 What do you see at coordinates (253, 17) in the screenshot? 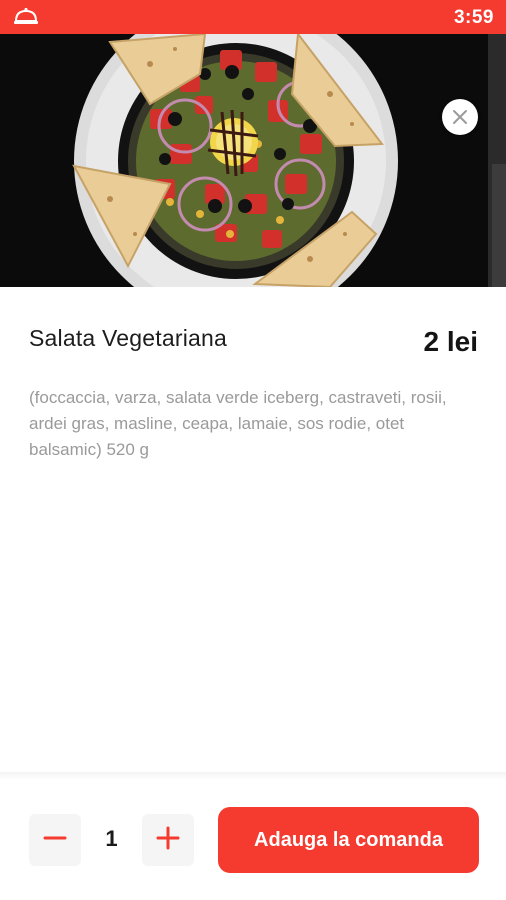
I see `status-bar: 3:59` at bounding box center [253, 17].